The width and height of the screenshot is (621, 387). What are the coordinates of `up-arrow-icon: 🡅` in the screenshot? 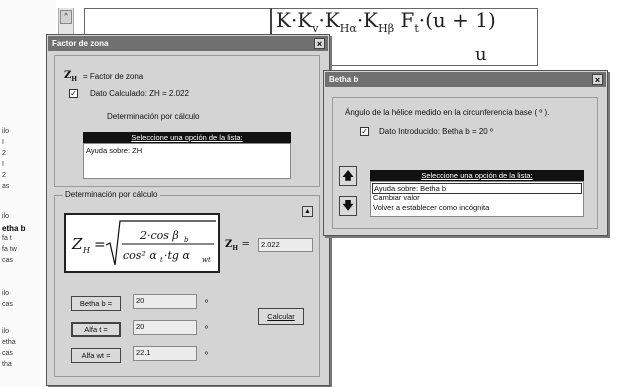 It's located at (348, 176).